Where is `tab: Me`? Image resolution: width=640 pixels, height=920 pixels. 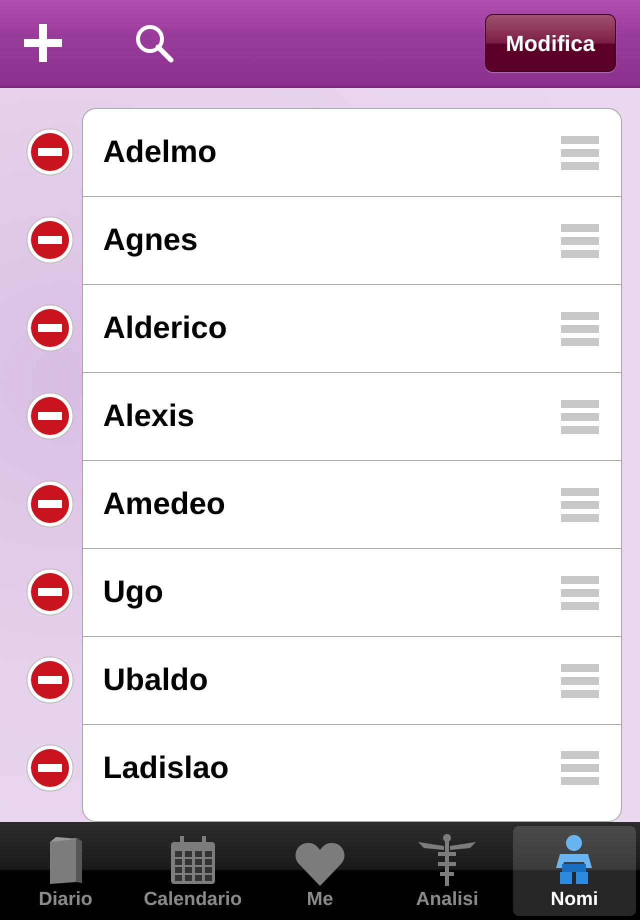 tab: Me is located at coordinates (320, 871).